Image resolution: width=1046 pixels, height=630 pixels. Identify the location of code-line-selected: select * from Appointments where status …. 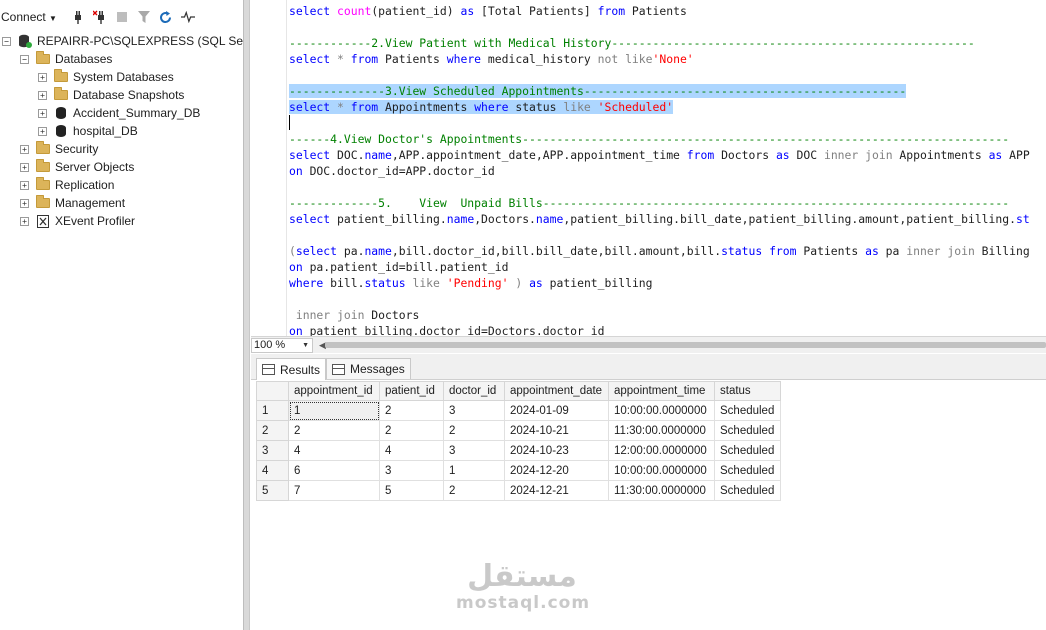
(481, 107).